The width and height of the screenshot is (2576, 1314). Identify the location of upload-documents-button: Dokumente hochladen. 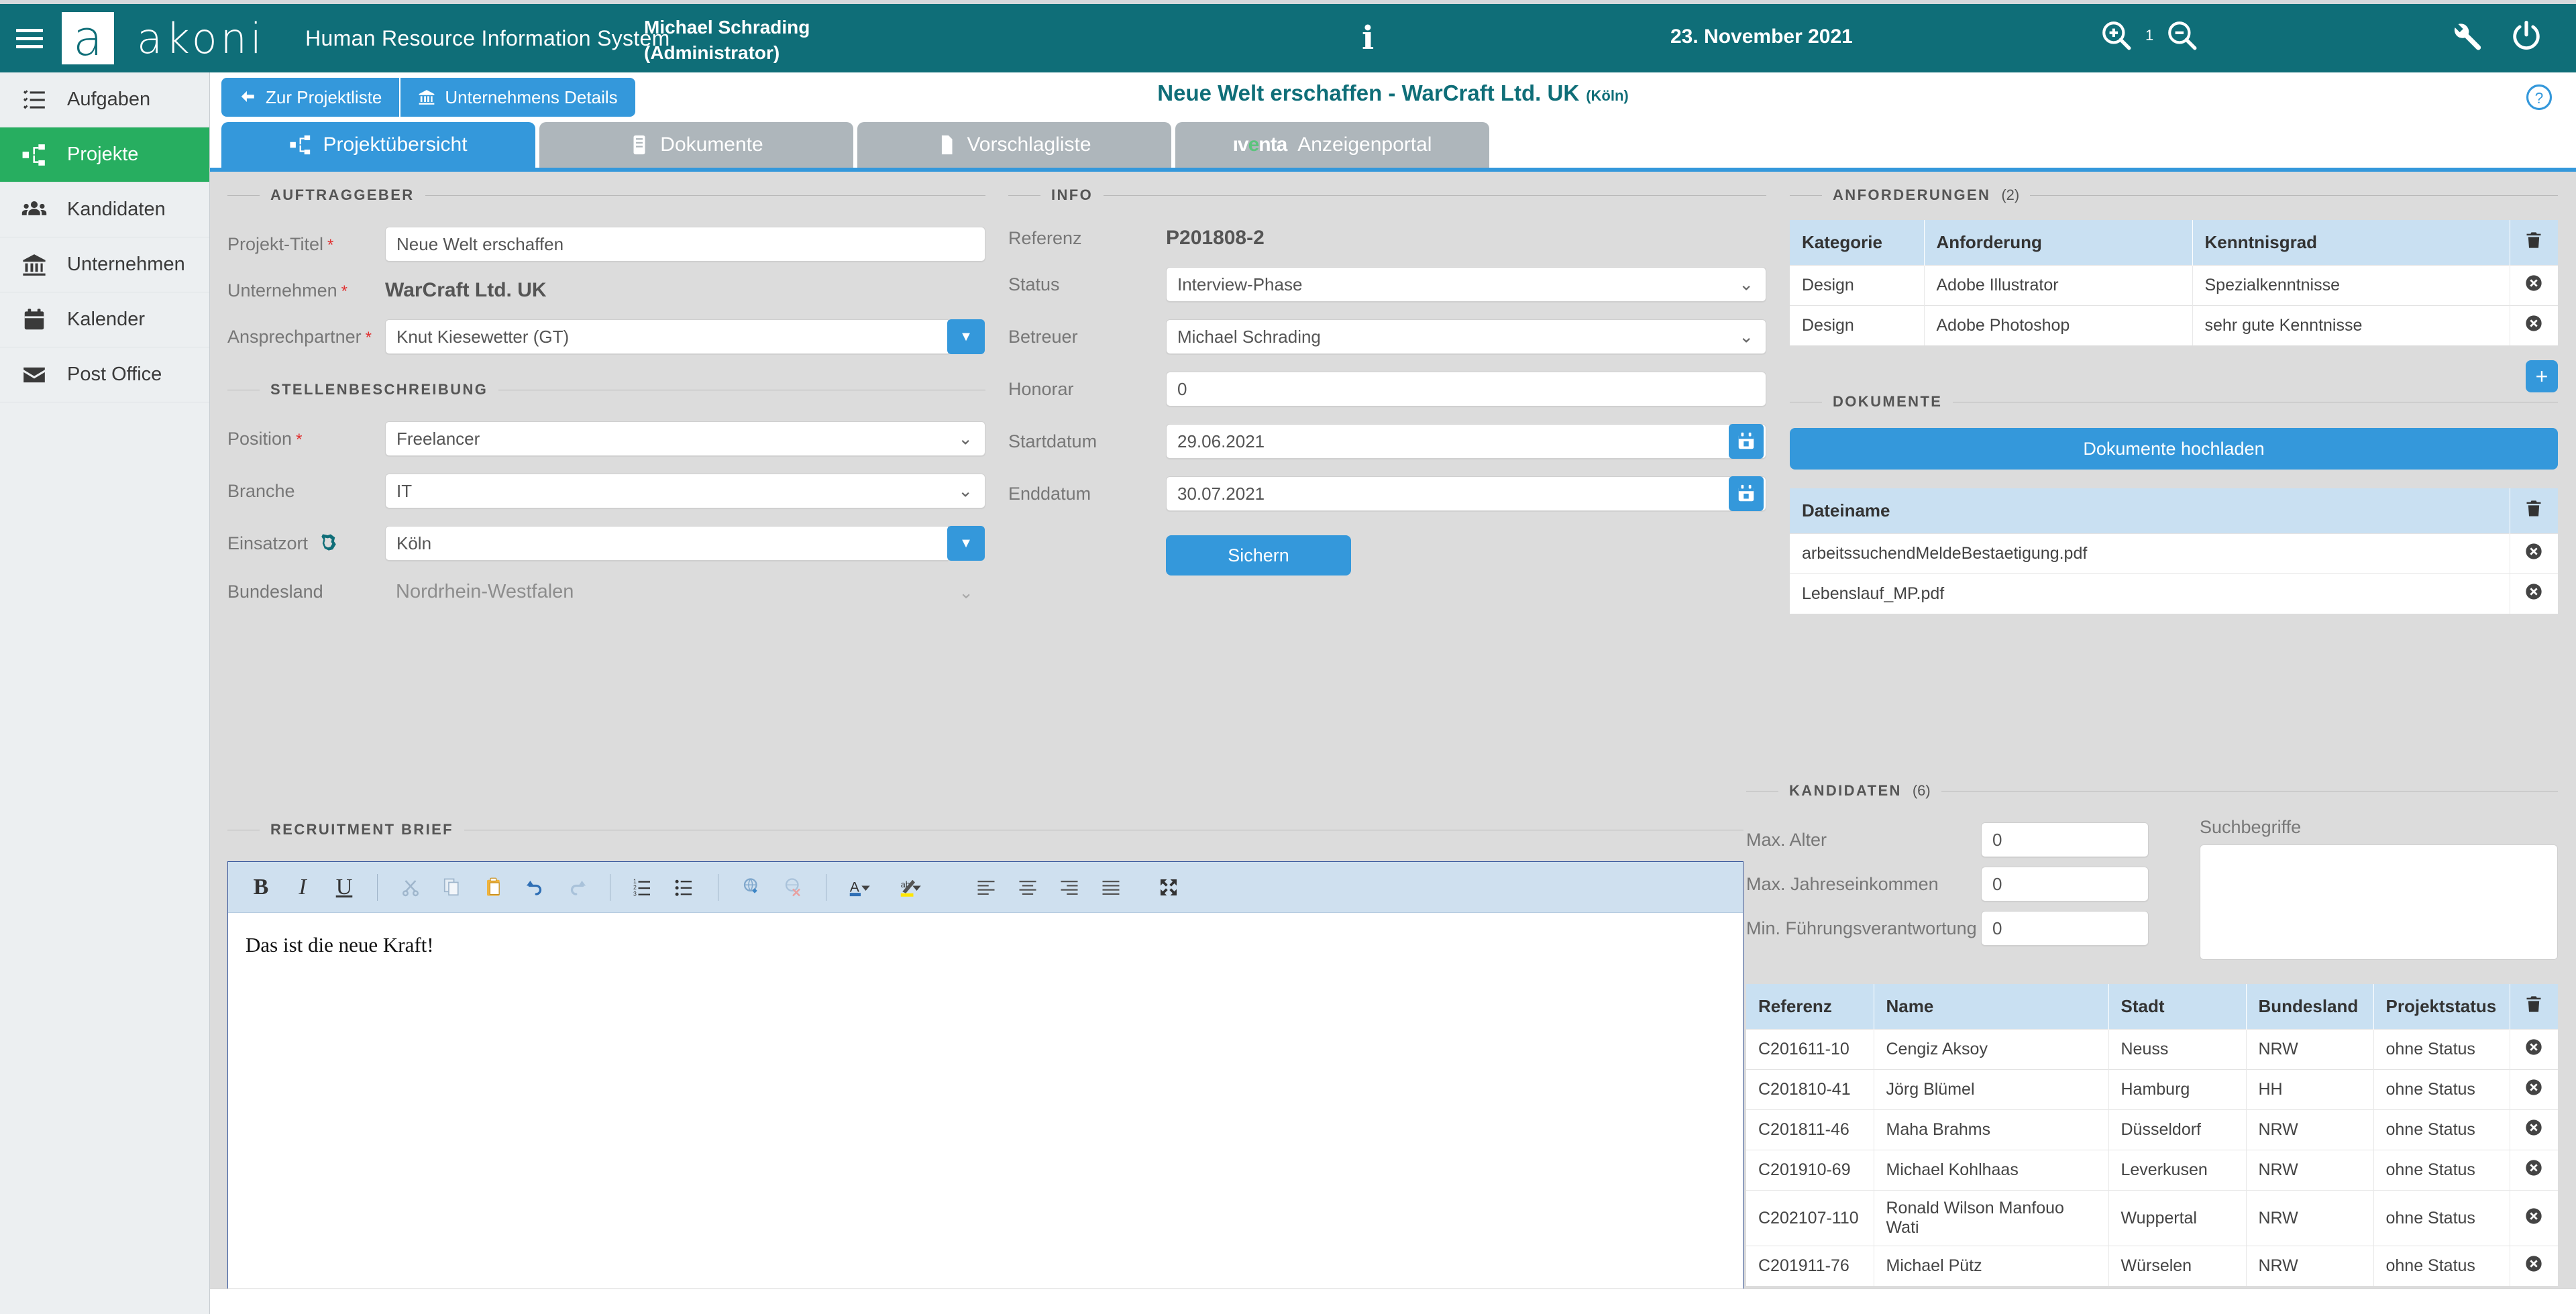
(2174, 449).